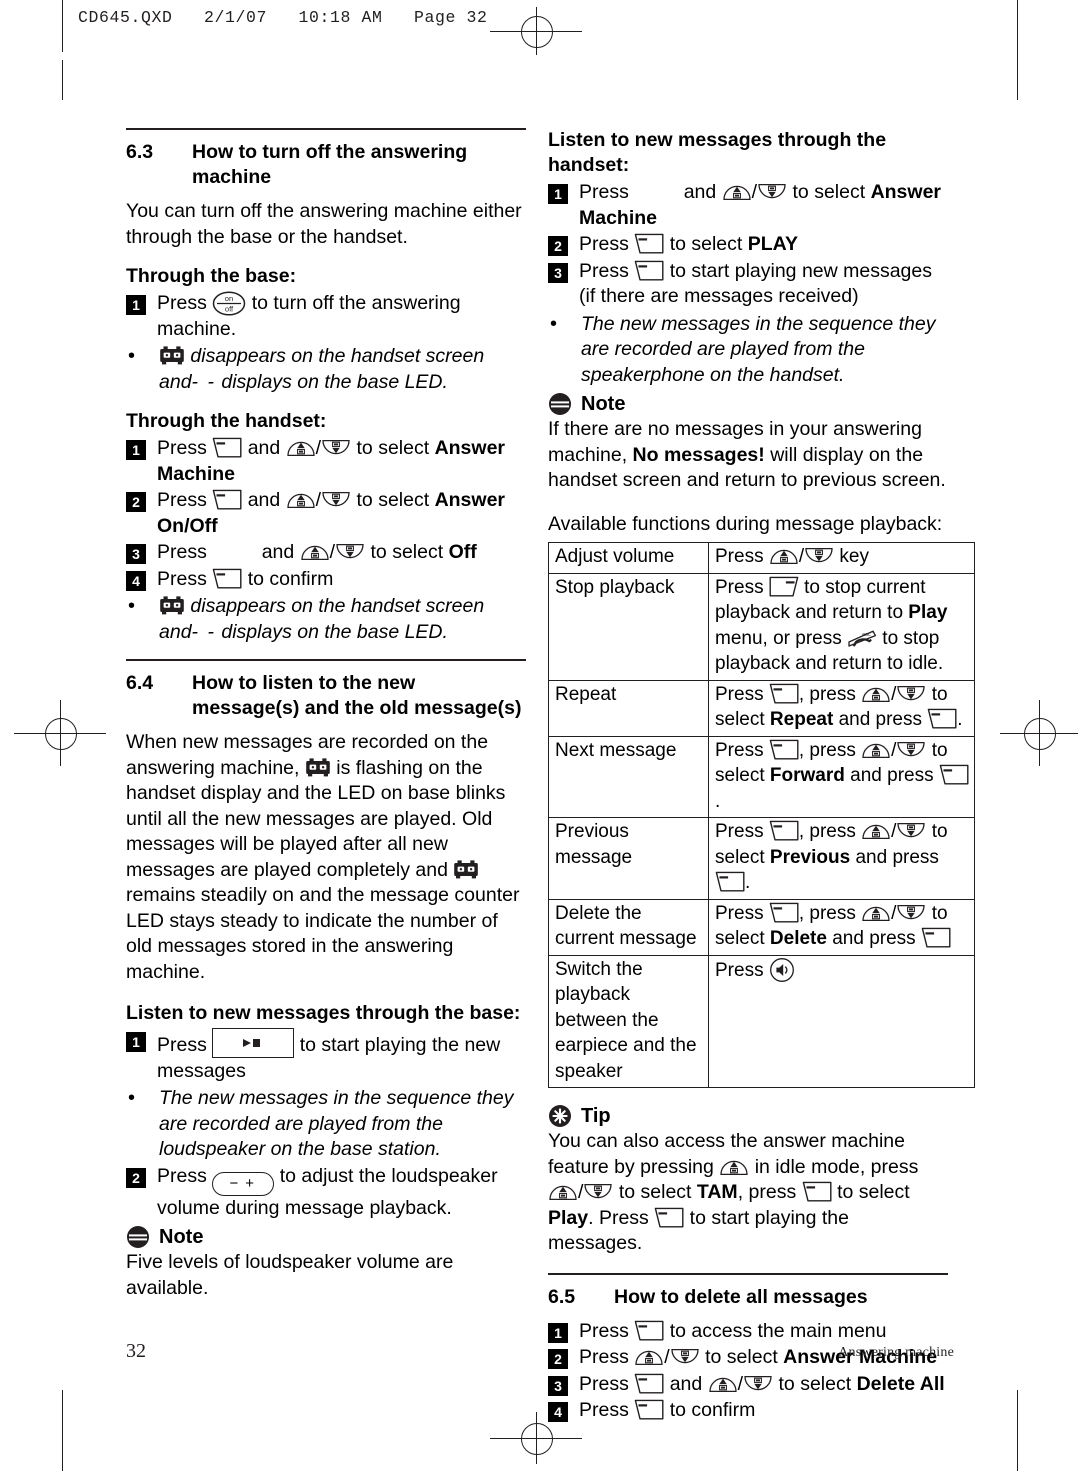  I want to click on page-number: 32, so click(136, 1351).